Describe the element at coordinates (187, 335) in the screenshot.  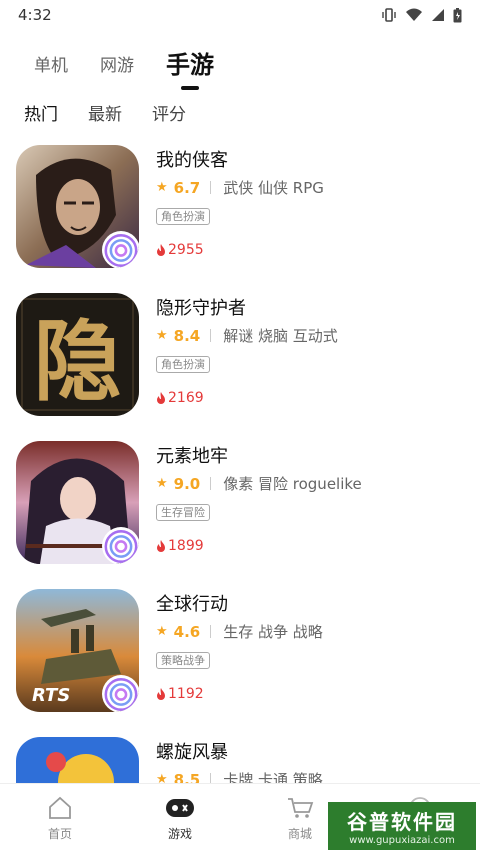
I see `rating-value: 8.4` at that location.